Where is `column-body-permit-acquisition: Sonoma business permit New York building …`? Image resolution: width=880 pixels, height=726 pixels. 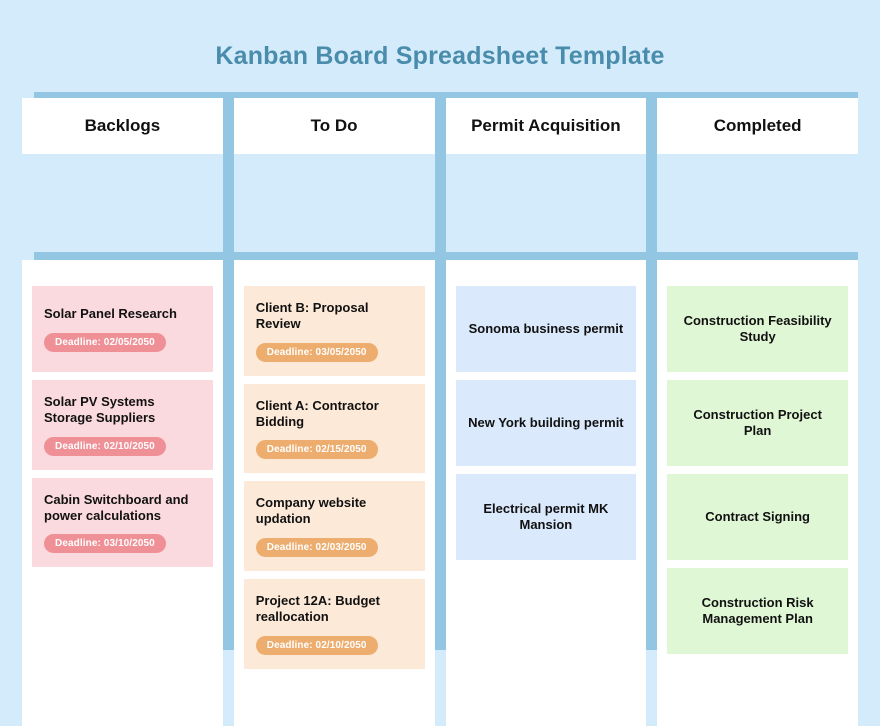 column-body-permit-acquisition: Sonoma business permit New York building … is located at coordinates (546, 493).